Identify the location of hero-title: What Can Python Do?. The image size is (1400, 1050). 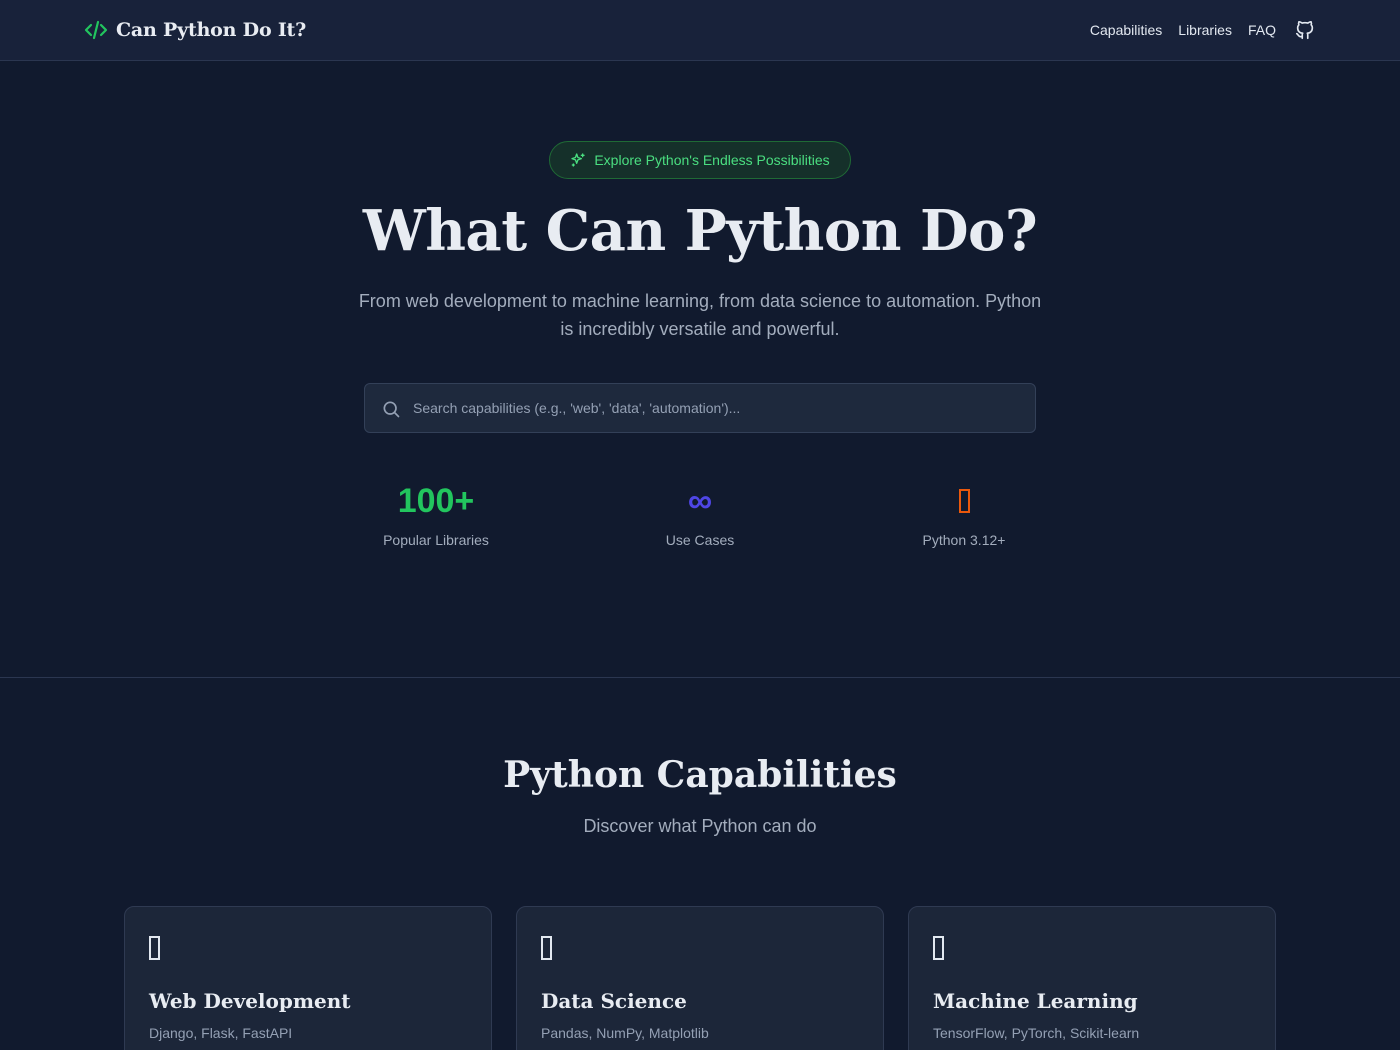
(700, 231).